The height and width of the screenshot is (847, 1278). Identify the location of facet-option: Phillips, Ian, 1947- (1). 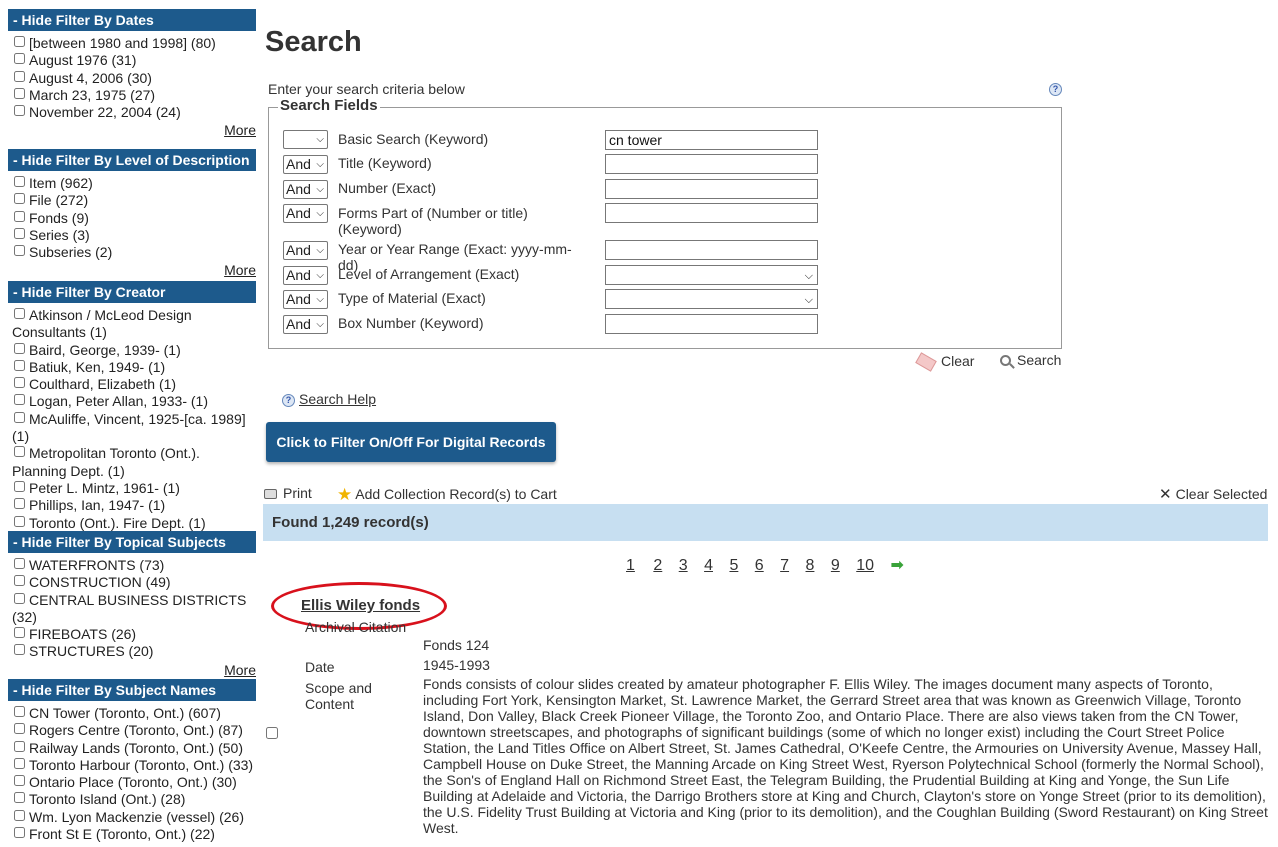
(134, 505).